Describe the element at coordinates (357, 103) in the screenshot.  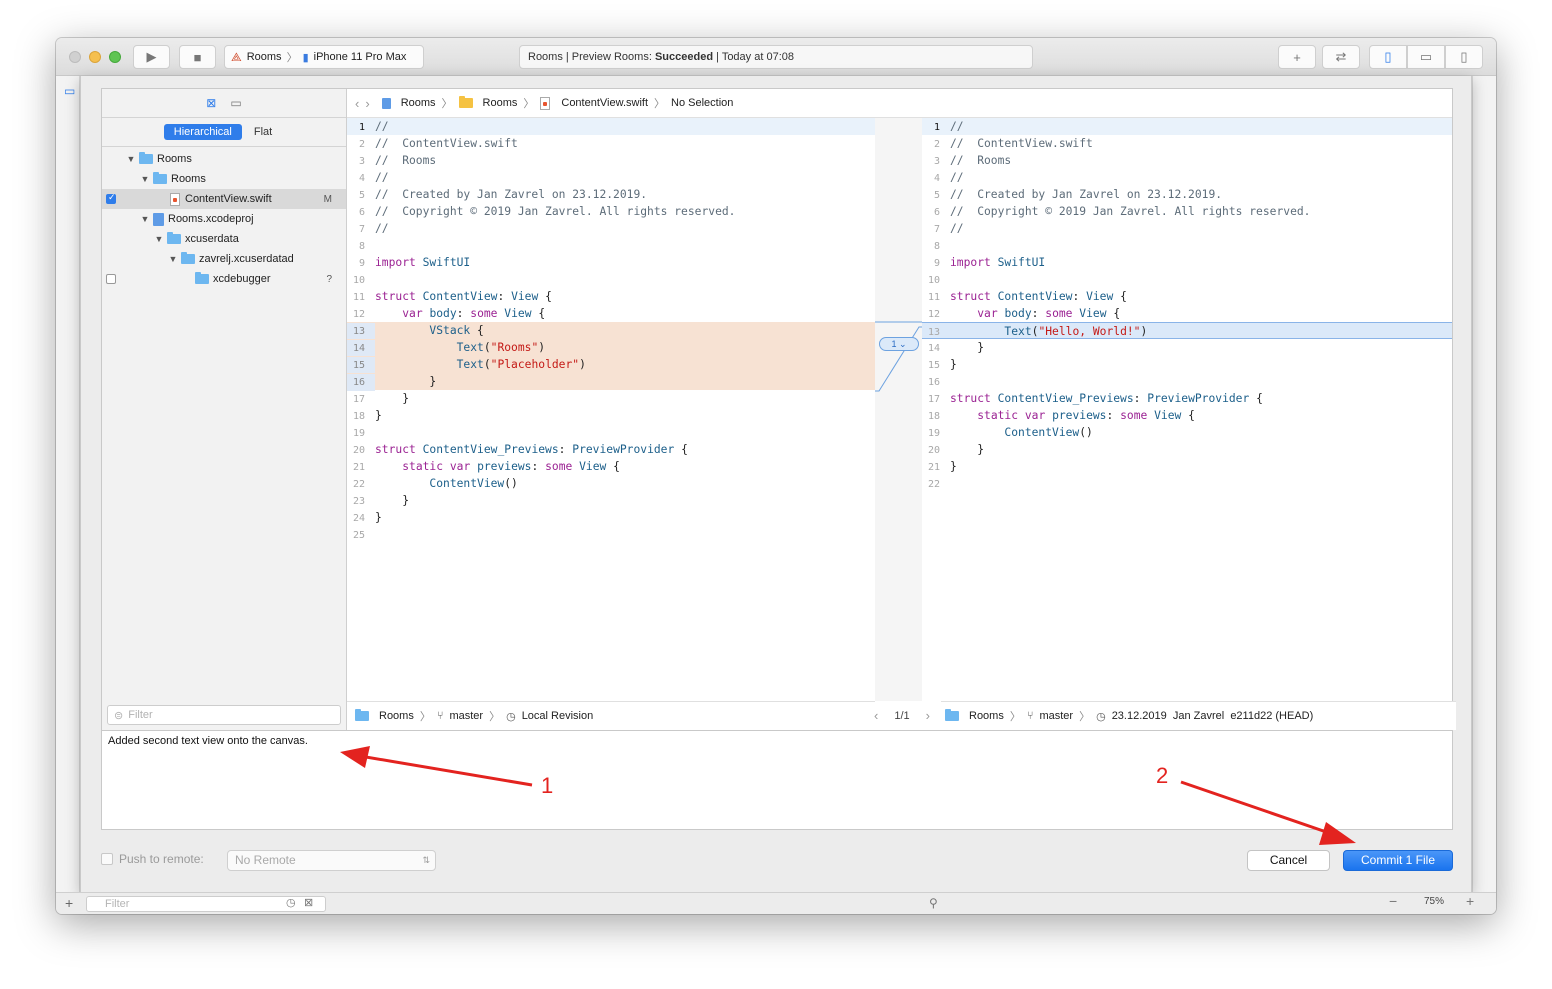
I see `back-arrow-icon: ‹` at that location.